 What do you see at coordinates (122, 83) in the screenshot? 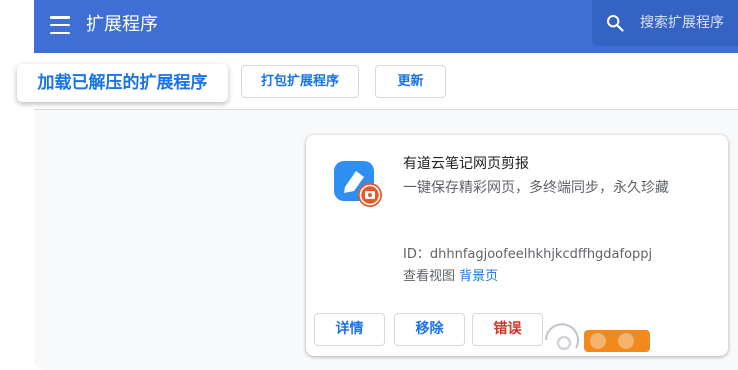
I see `load-unpacked-button: 加载已解压的扩展程序` at bounding box center [122, 83].